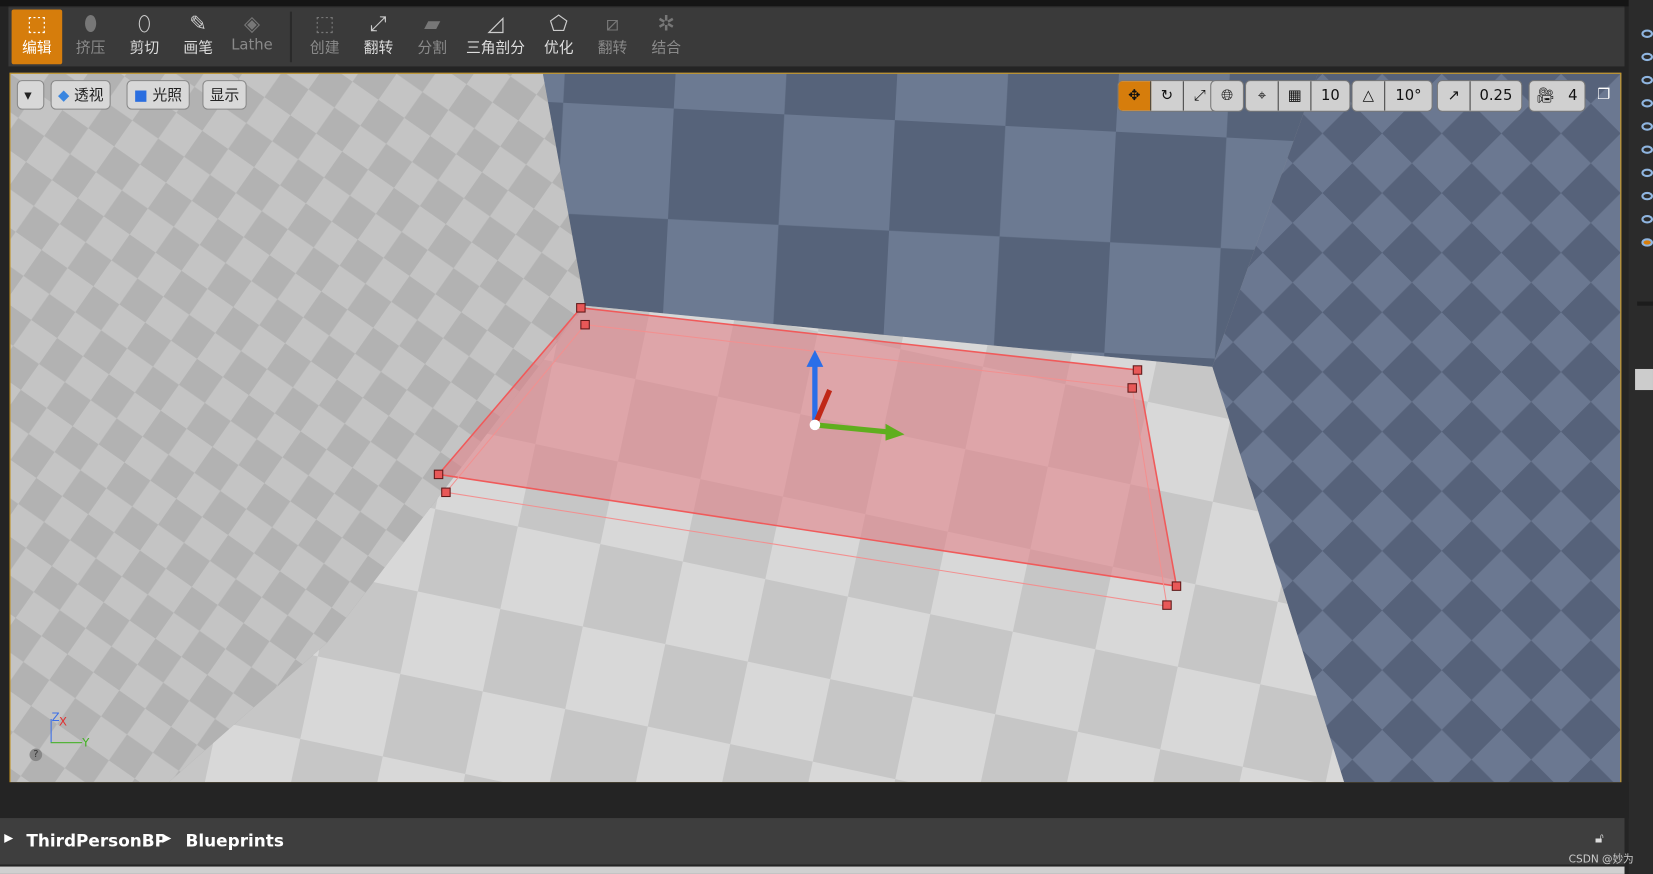 The height and width of the screenshot is (874, 1653). I want to click on surface-snap-icon: ⌖, so click(1262, 96).